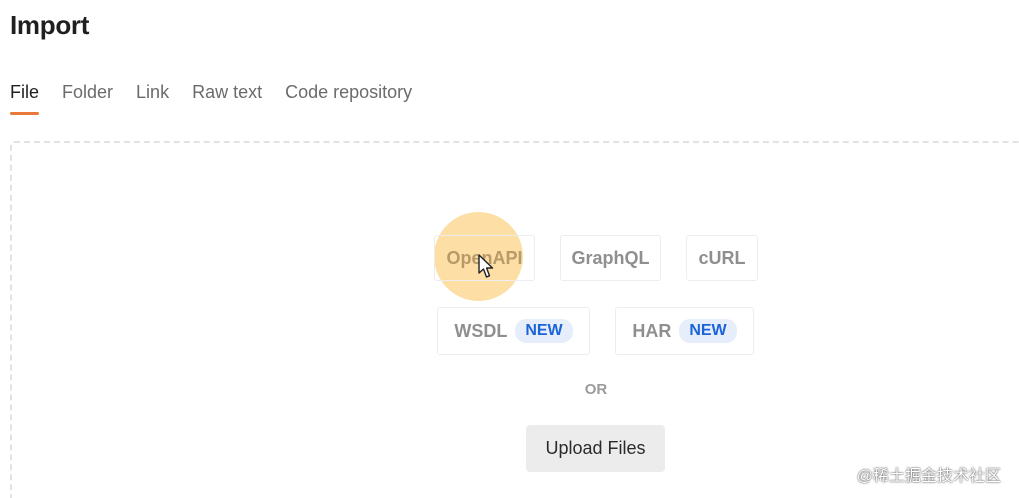 The image size is (1019, 498). I want to click on page-title: Import, so click(50, 25).